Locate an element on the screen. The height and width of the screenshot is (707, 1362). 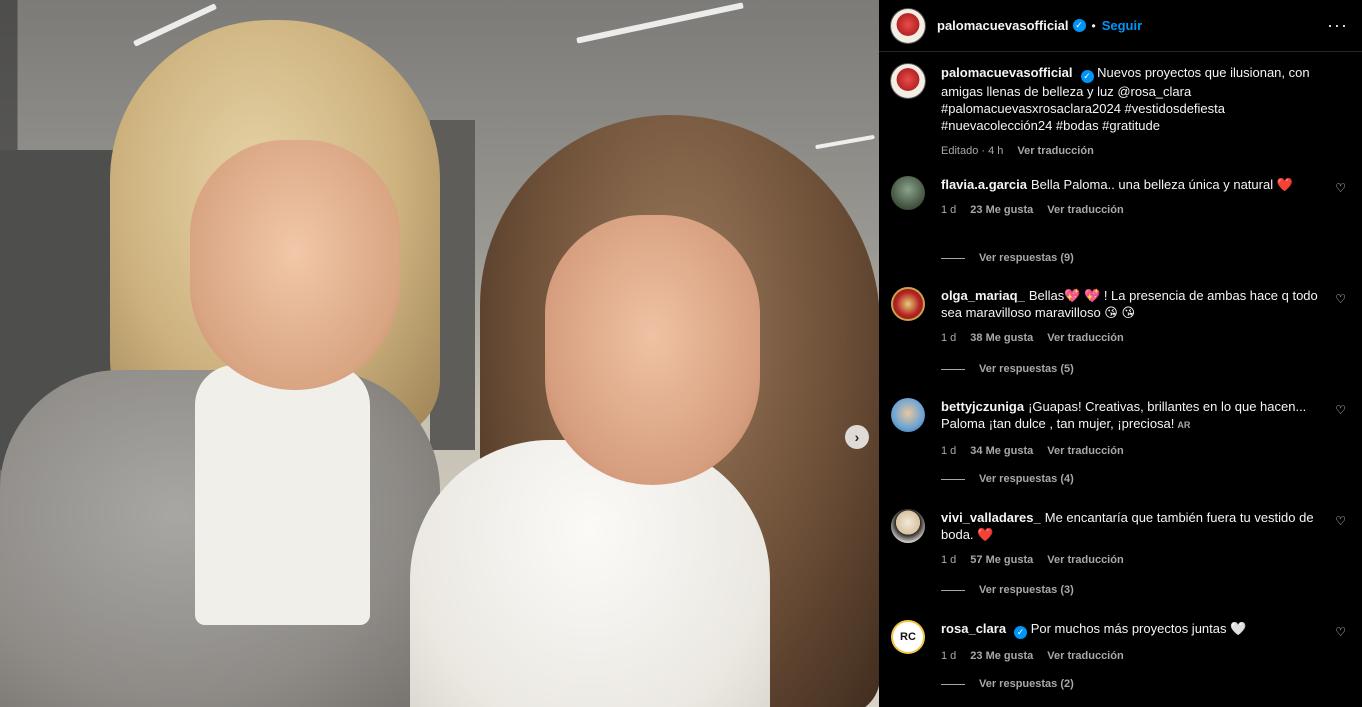
comment-likes: 57 Me gusta is located at coordinates (1001, 560).